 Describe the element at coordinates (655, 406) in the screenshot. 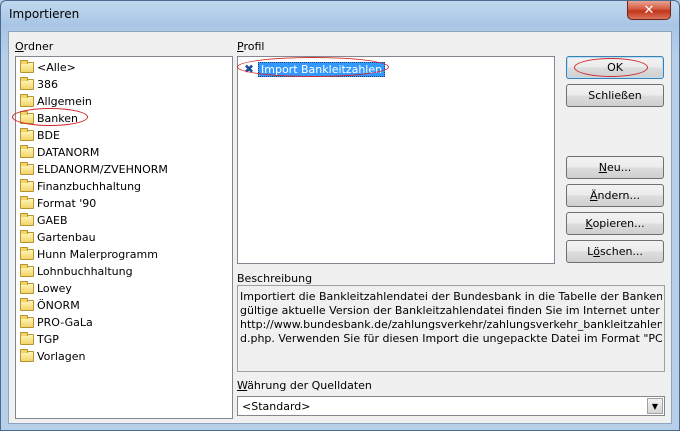

I see `chevron-down-icon: ▼` at that location.